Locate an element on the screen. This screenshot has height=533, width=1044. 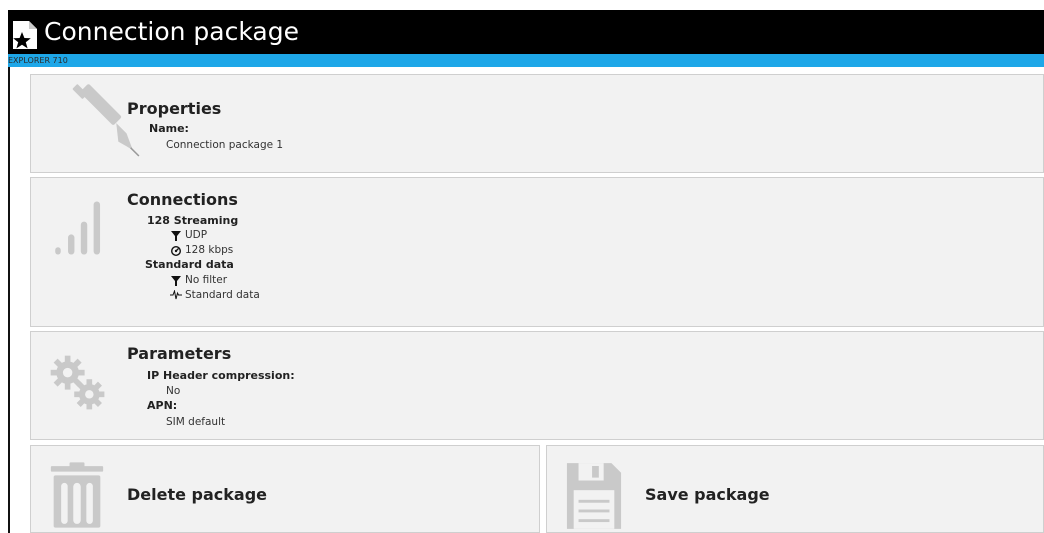
standard-data-icon is located at coordinates (176, 295).